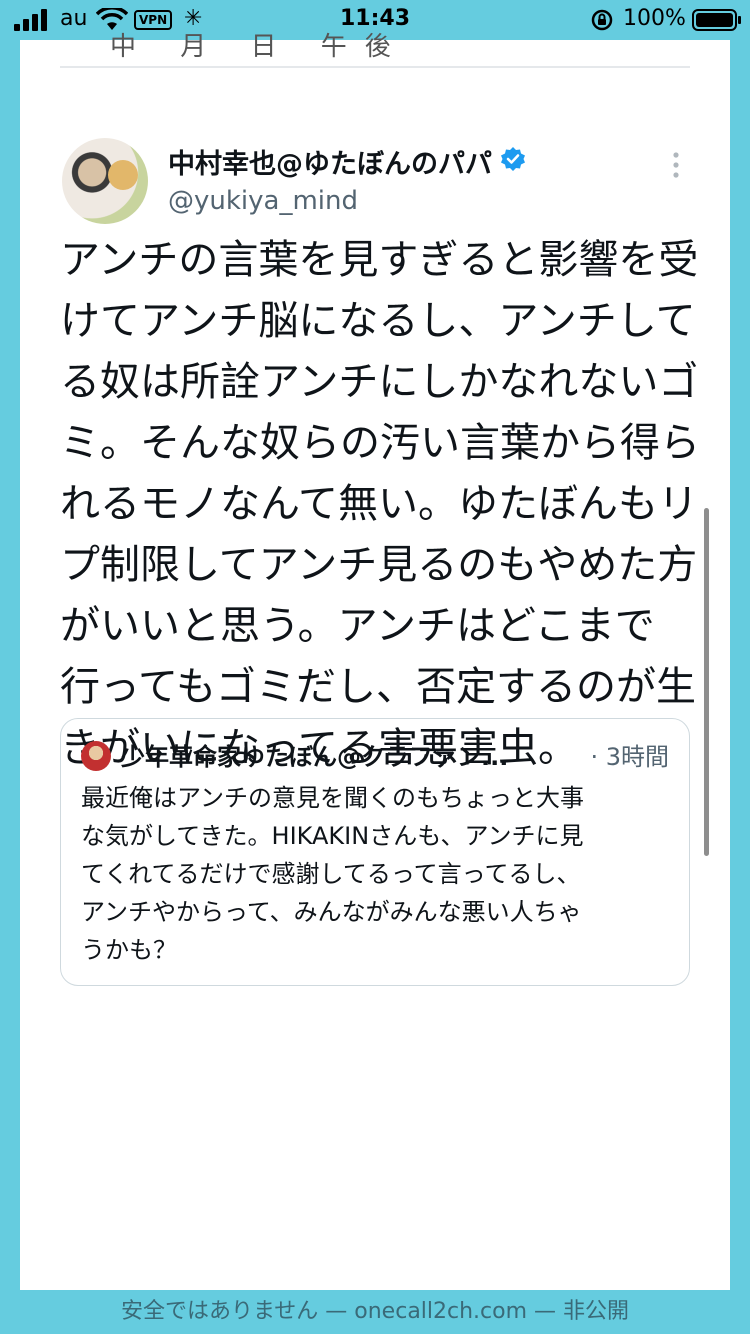 The image size is (750, 1334). Describe the element at coordinates (96, 756) in the screenshot. I see `quoted-avatar` at that location.